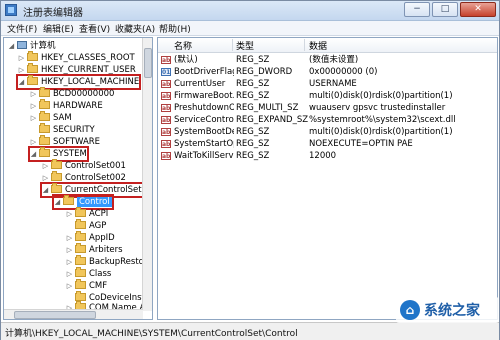 The image size is (500, 340). Describe the element at coordinates (327, 45) in the screenshot. I see `list-header: 名称 类型 数据` at that location.